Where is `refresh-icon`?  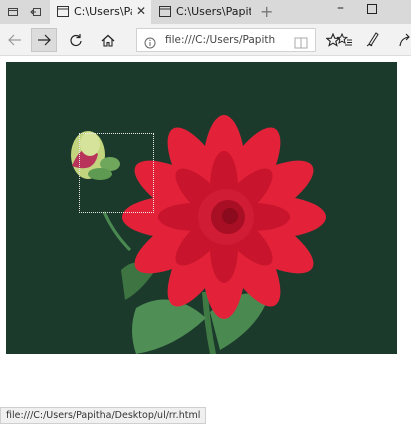 refresh-icon is located at coordinates (76, 40).